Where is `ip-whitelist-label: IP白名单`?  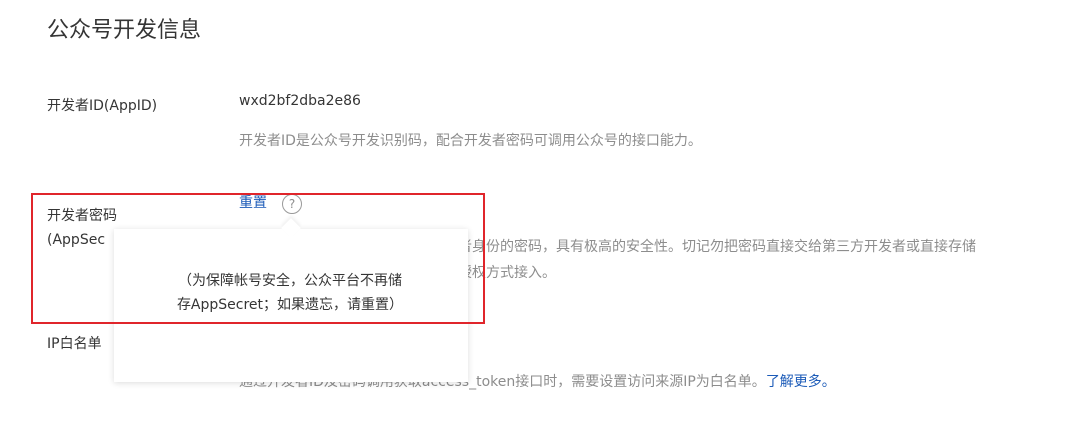 ip-whitelist-label: IP白名单 is located at coordinates (74, 344).